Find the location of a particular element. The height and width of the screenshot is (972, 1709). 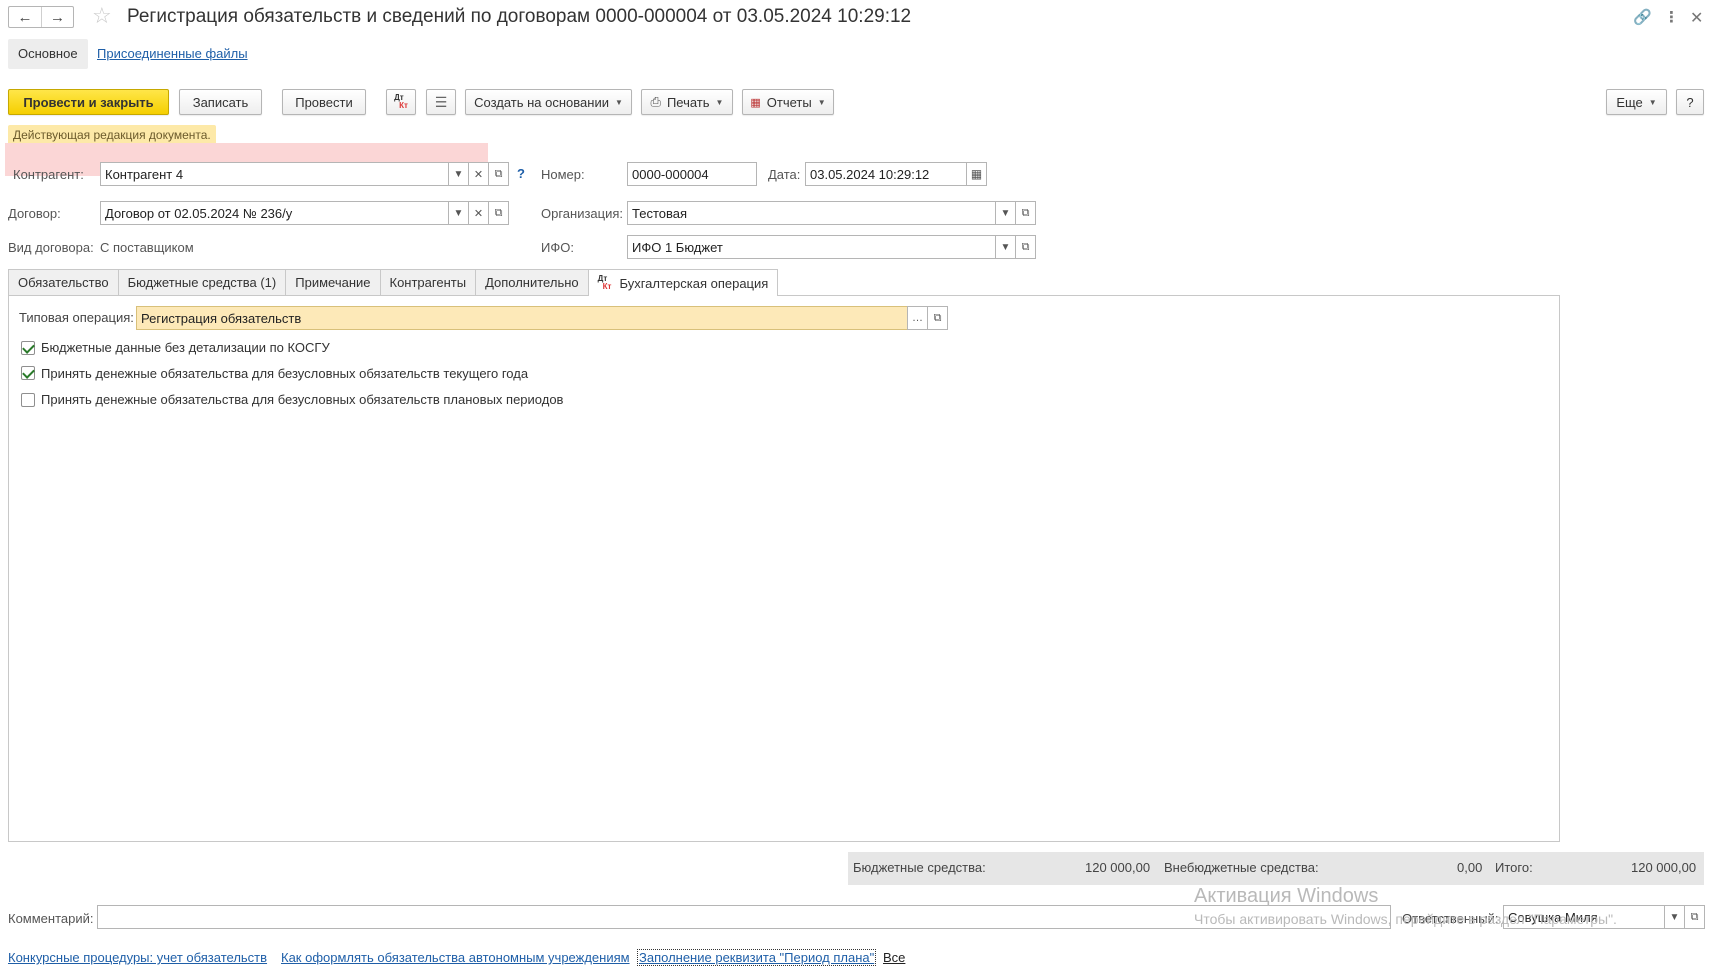

document-list-button: ☰ is located at coordinates (441, 102).